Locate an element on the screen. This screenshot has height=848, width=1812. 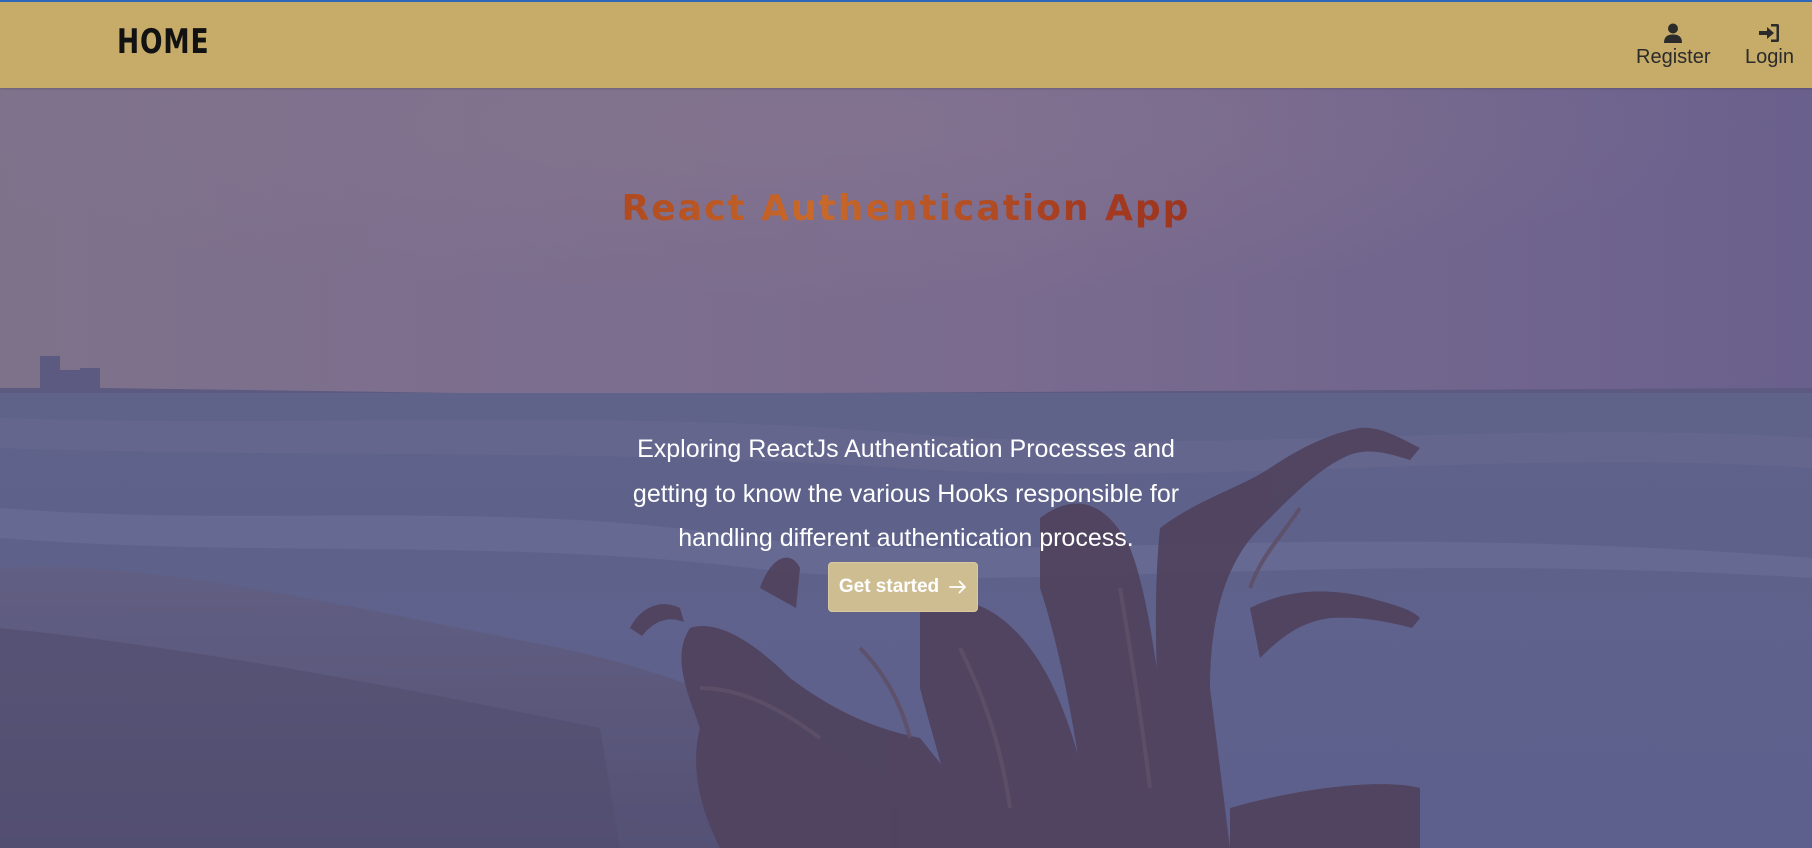
login-label: Login is located at coordinates (1769, 57).